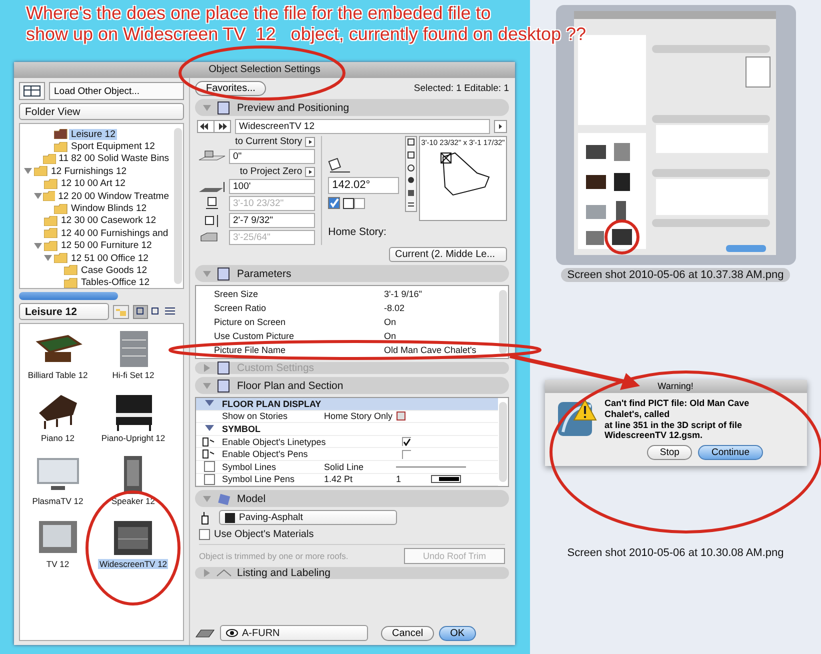 This screenshot has width=821, height=654. What do you see at coordinates (340, 166) in the screenshot?
I see `rotation-angle-icon` at bounding box center [340, 166].